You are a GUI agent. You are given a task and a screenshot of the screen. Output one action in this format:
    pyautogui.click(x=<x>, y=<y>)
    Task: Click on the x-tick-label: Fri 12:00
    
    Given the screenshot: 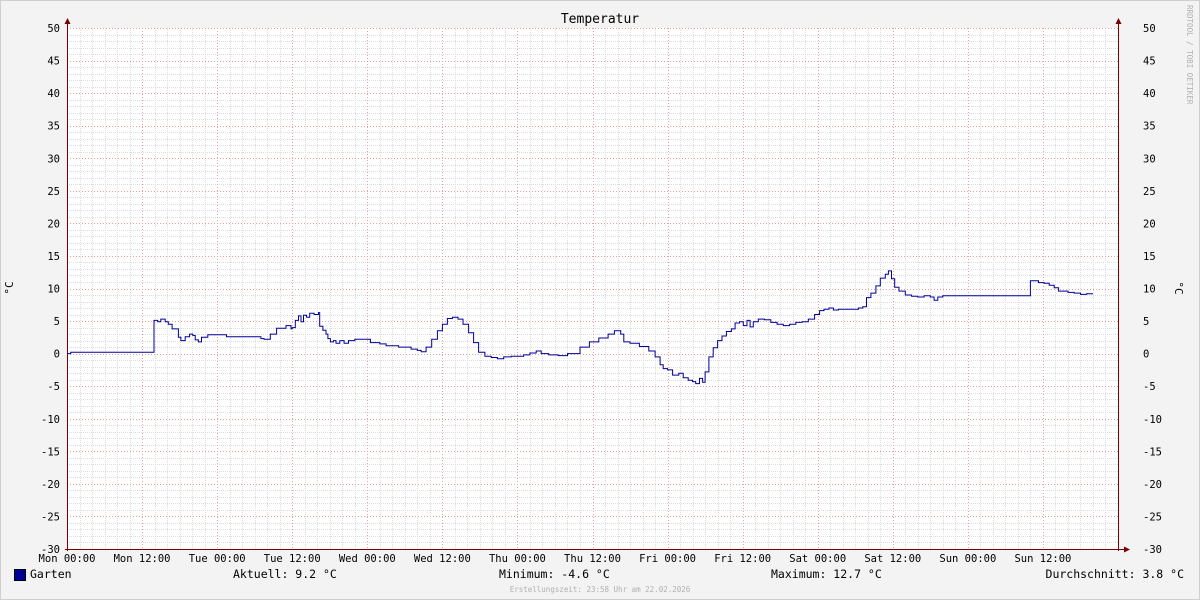 What is the action you would take?
    pyautogui.click(x=742, y=559)
    